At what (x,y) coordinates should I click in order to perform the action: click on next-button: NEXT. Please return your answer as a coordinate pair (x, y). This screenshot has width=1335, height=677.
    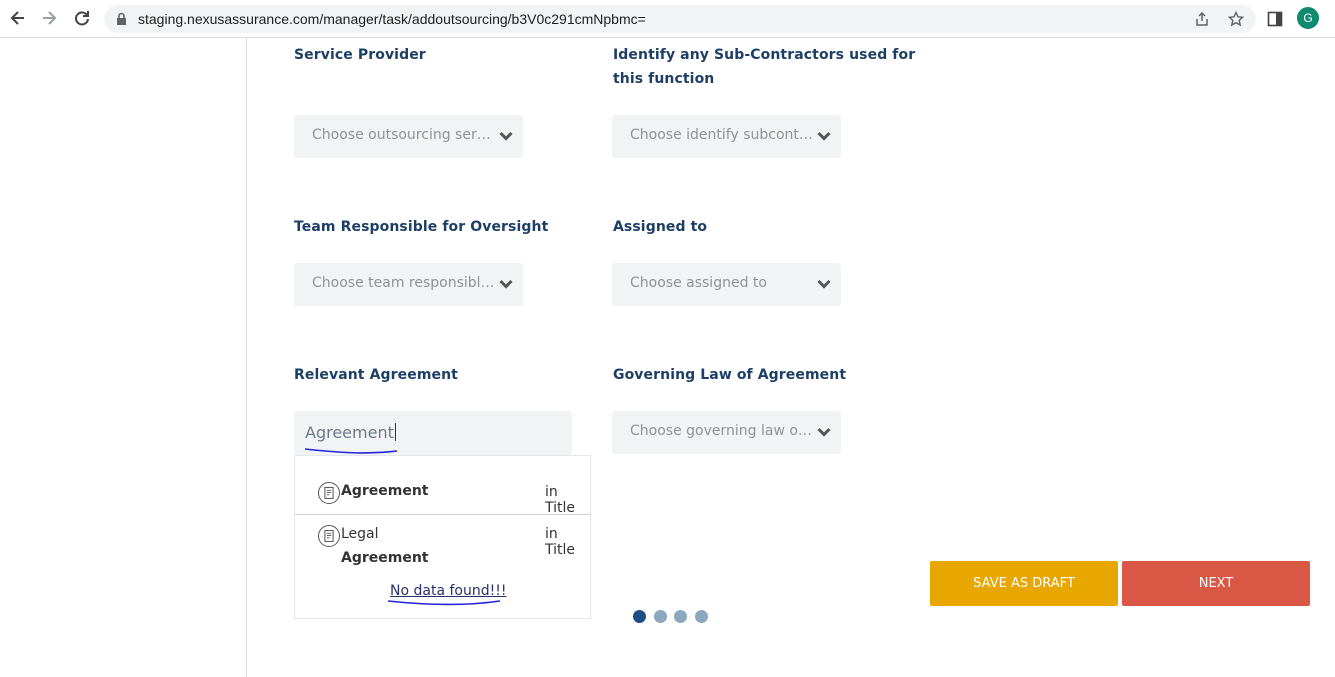
    Looking at the image, I should click on (1216, 583).